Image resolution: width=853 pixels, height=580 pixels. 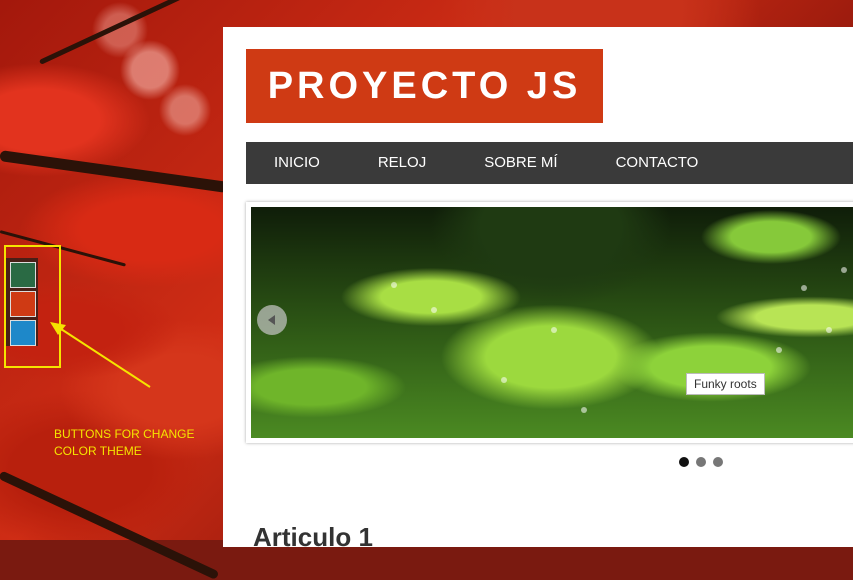 I want to click on nav-item-sobre-mi: SOBRE MÍ, so click(x=521, y=163).